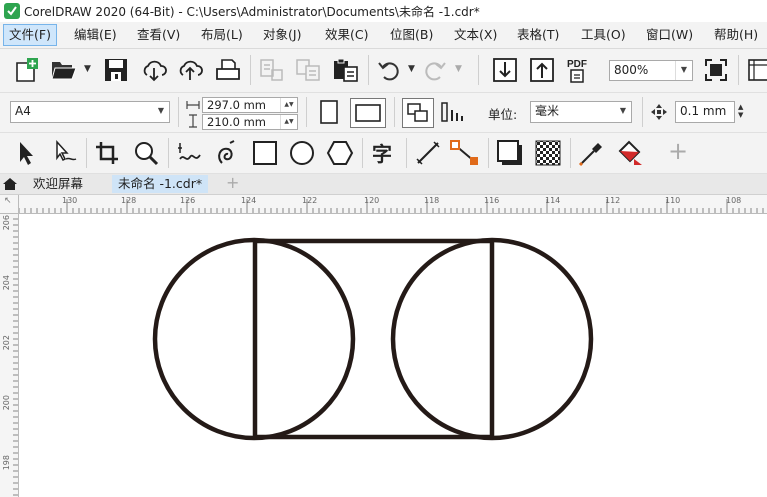  Describe the element at coordinates (27, 70) in the screenshot. I see `new-document-icon` at that location.